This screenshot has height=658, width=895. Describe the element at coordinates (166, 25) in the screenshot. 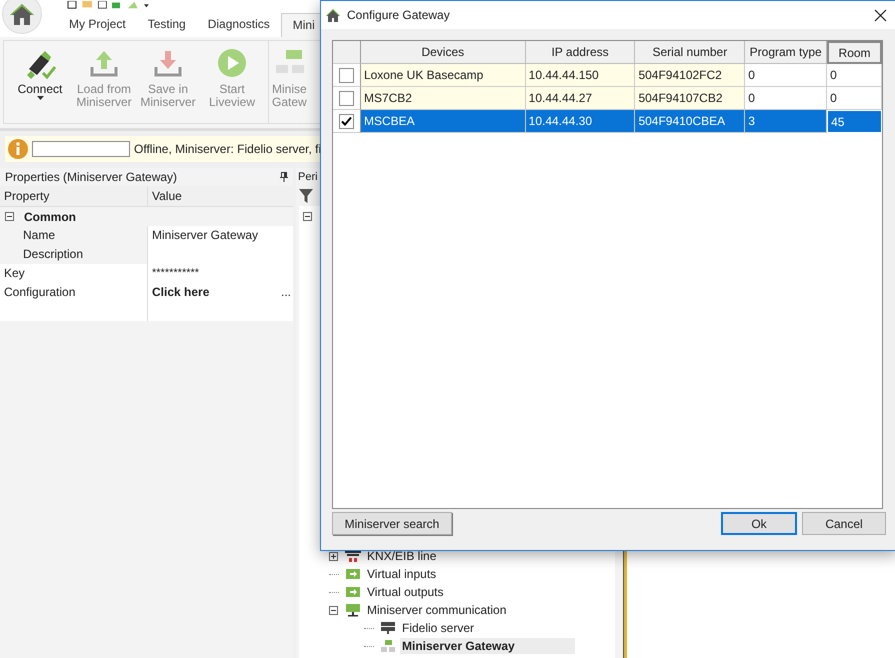

I see `ribbon-tab: Testing` at that location.